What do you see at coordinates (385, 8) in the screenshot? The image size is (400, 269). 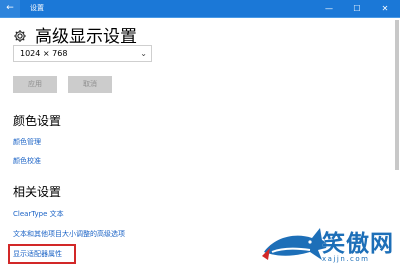 I see `close-button: ✕` at bounding box center [385, 8].